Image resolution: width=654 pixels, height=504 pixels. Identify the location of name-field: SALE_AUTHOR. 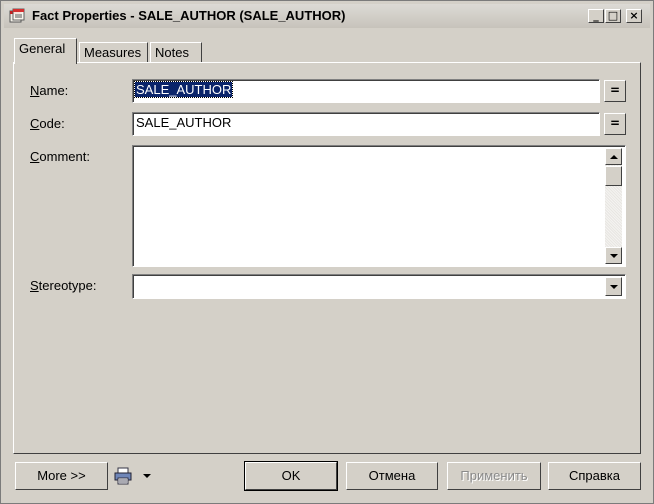
(366, 91).